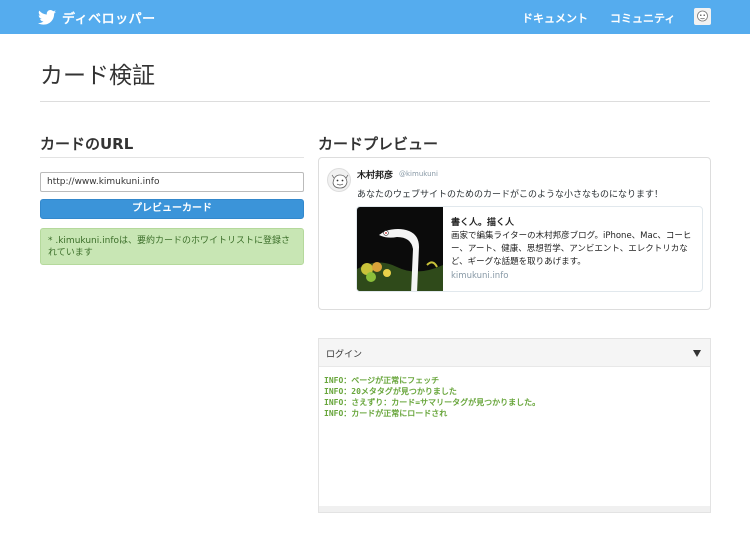 The width and height of the screenshot is (750, 533). I want to click on log-panel-footer, so click(514, 509).